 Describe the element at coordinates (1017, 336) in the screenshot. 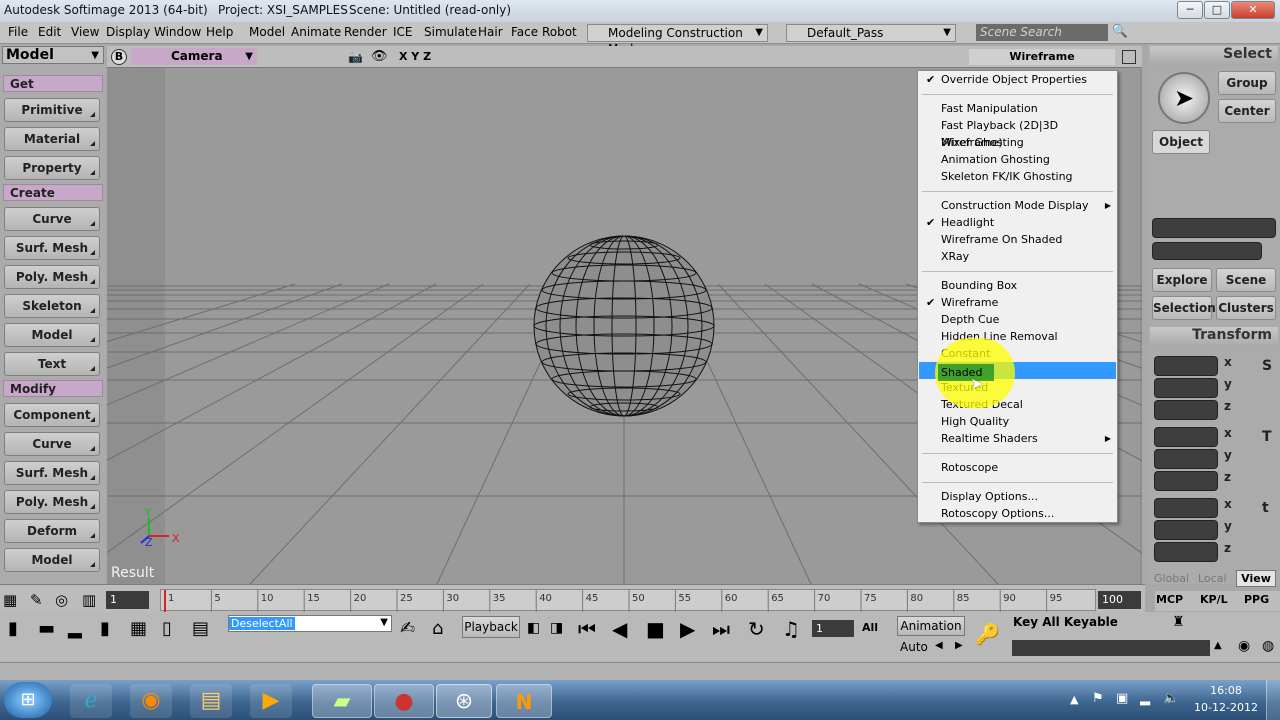

I see `menu-item-hidden-line-removal: Hidden Line Removal` at that location.